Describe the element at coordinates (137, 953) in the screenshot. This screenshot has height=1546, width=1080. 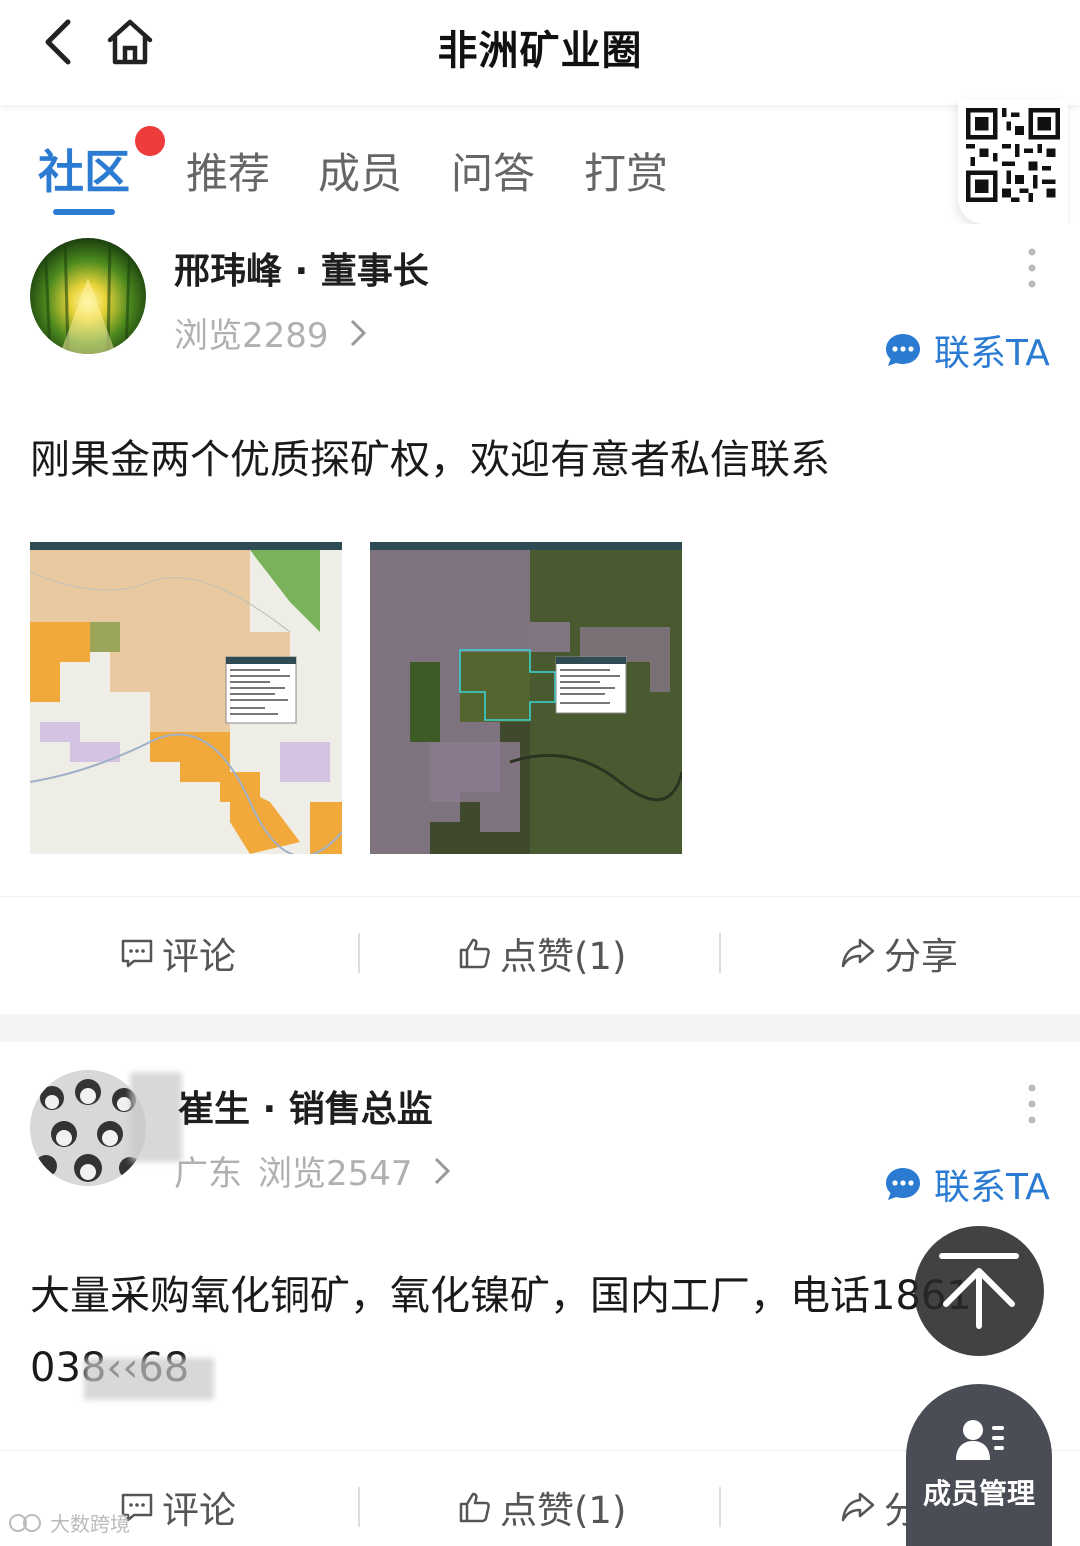
I see `comment-icon` at that location.